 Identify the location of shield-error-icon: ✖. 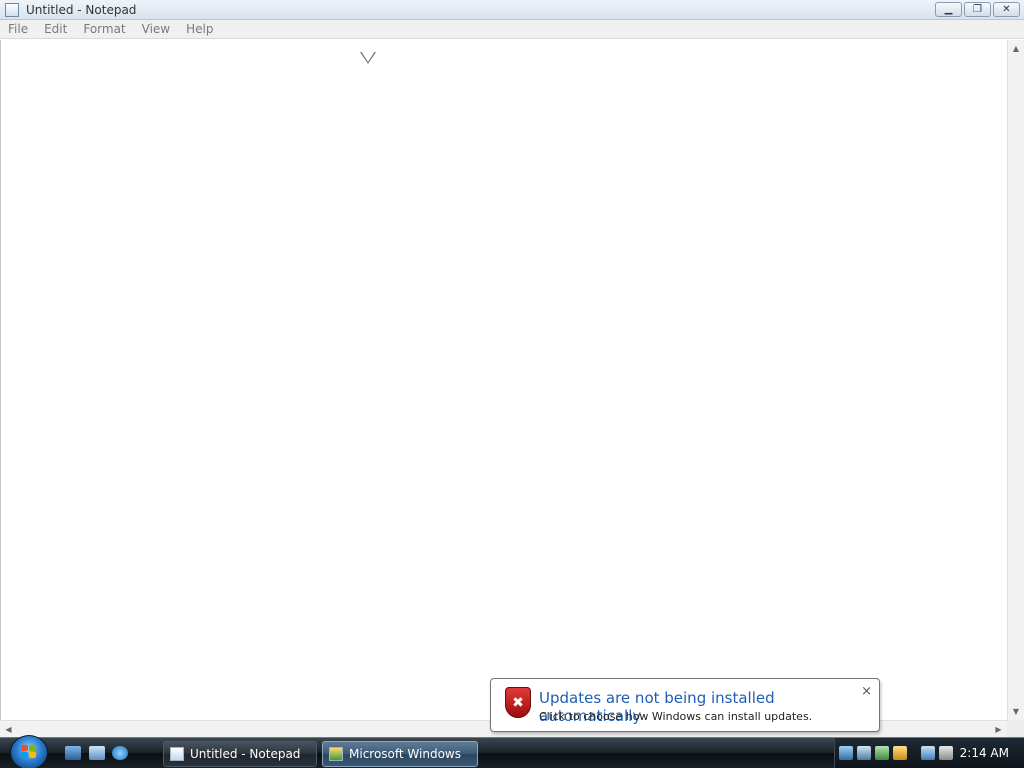
(518, 702).